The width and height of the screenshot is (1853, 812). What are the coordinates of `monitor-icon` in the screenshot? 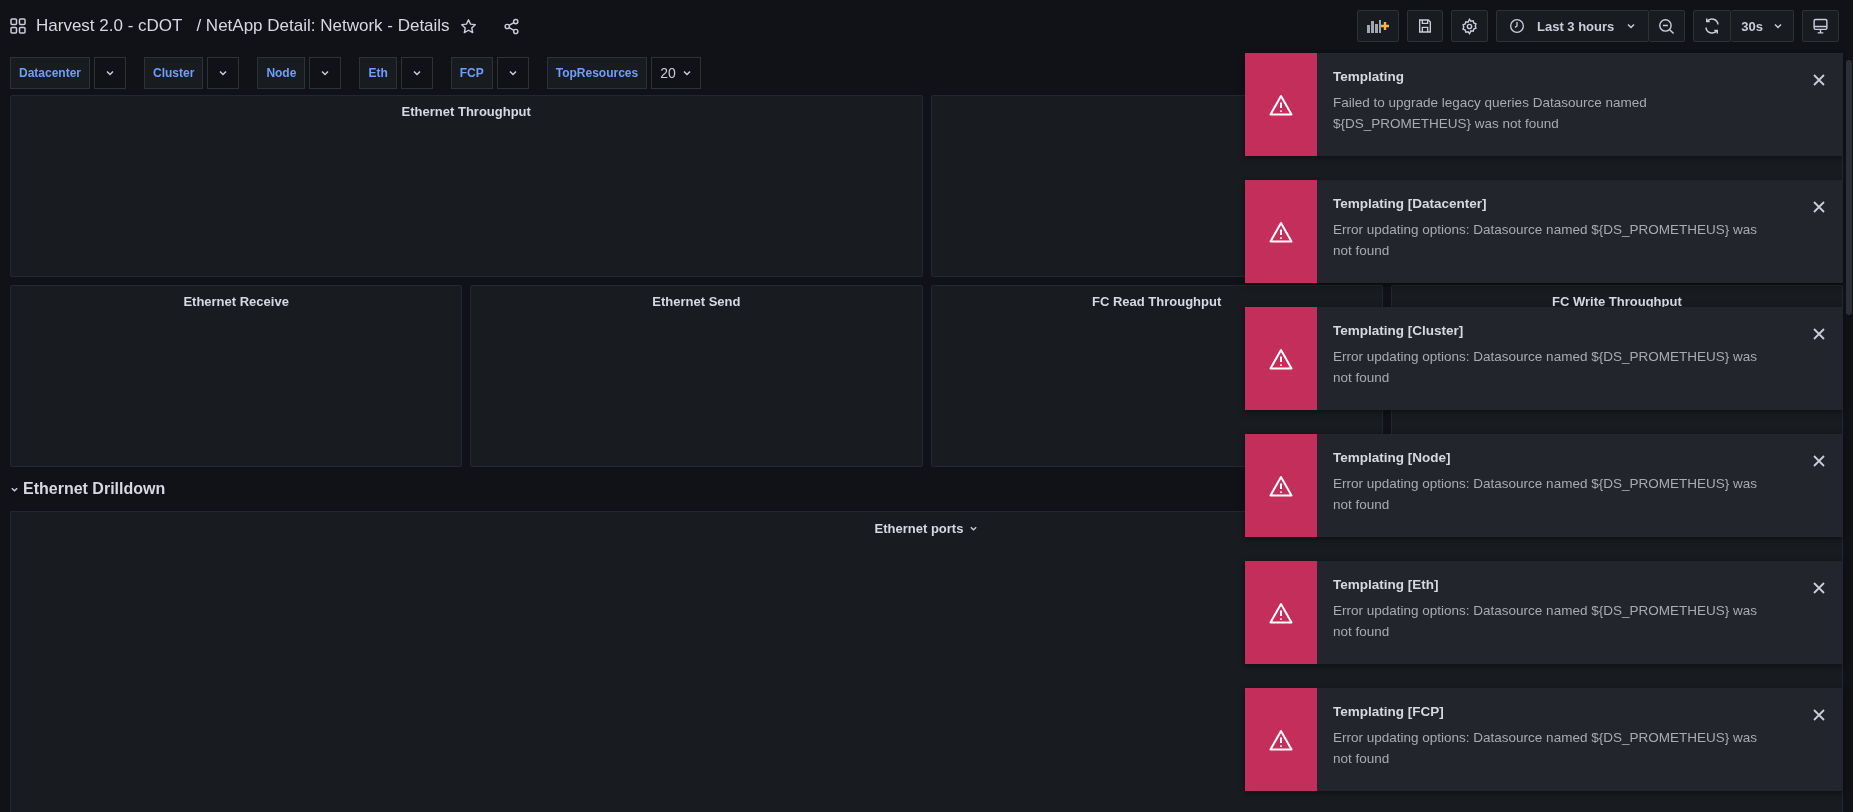 It's located at (1820, 26).